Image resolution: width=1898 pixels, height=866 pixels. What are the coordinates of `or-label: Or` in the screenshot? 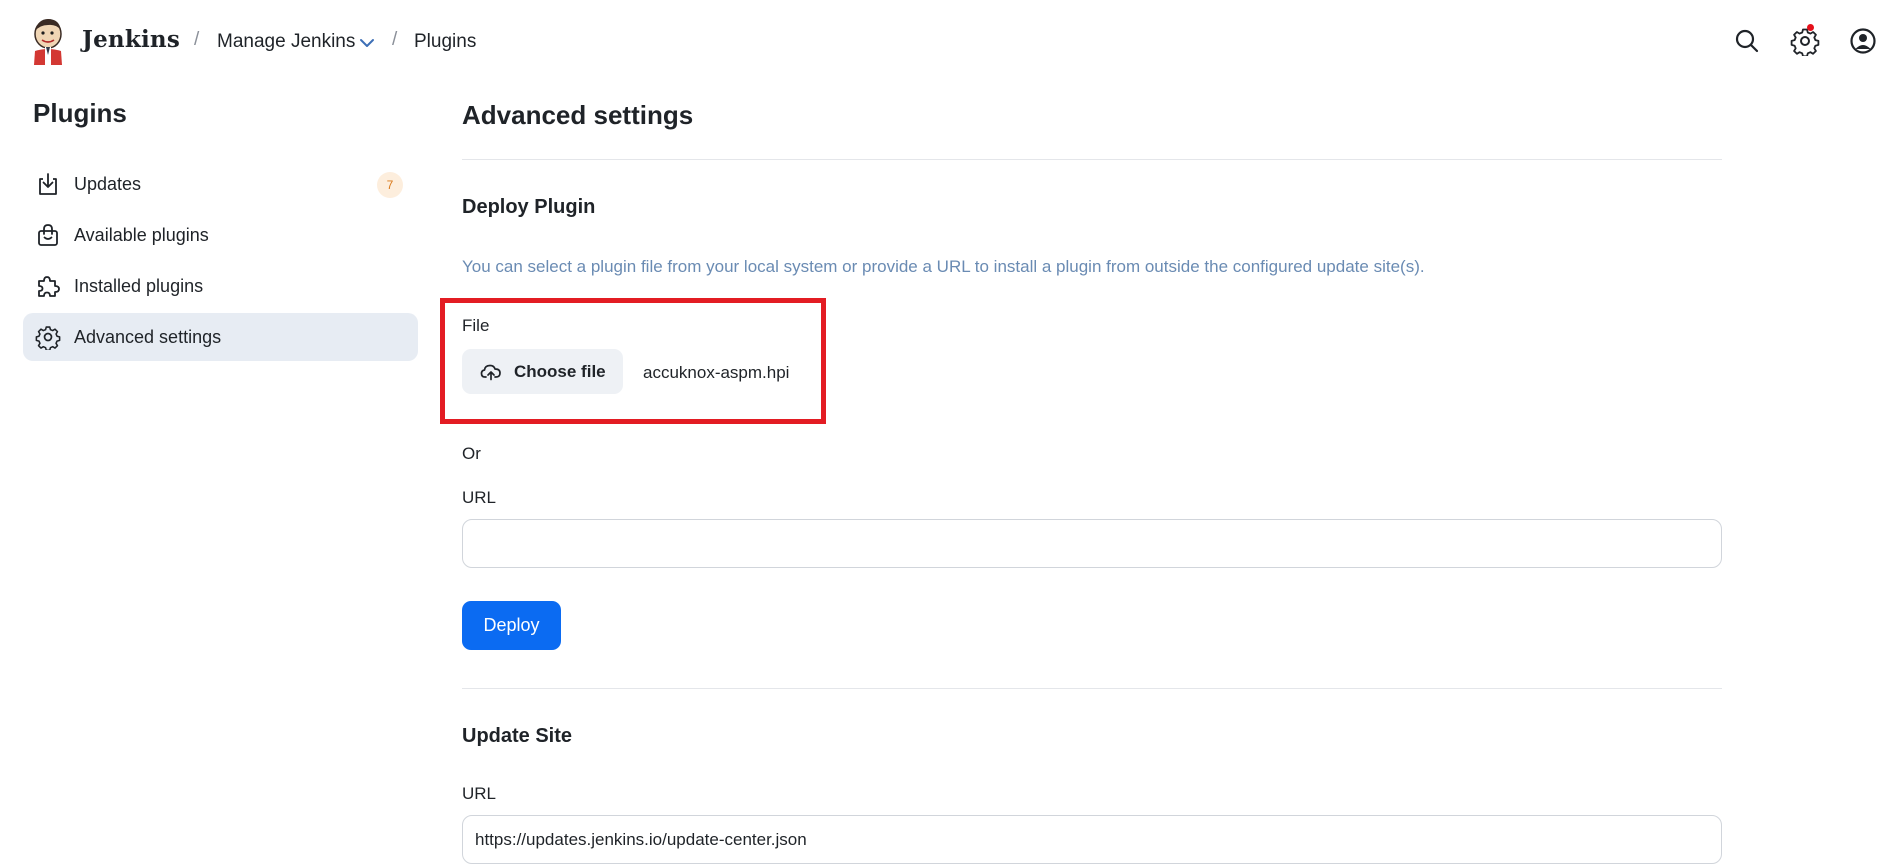 It's located at (471, 453).